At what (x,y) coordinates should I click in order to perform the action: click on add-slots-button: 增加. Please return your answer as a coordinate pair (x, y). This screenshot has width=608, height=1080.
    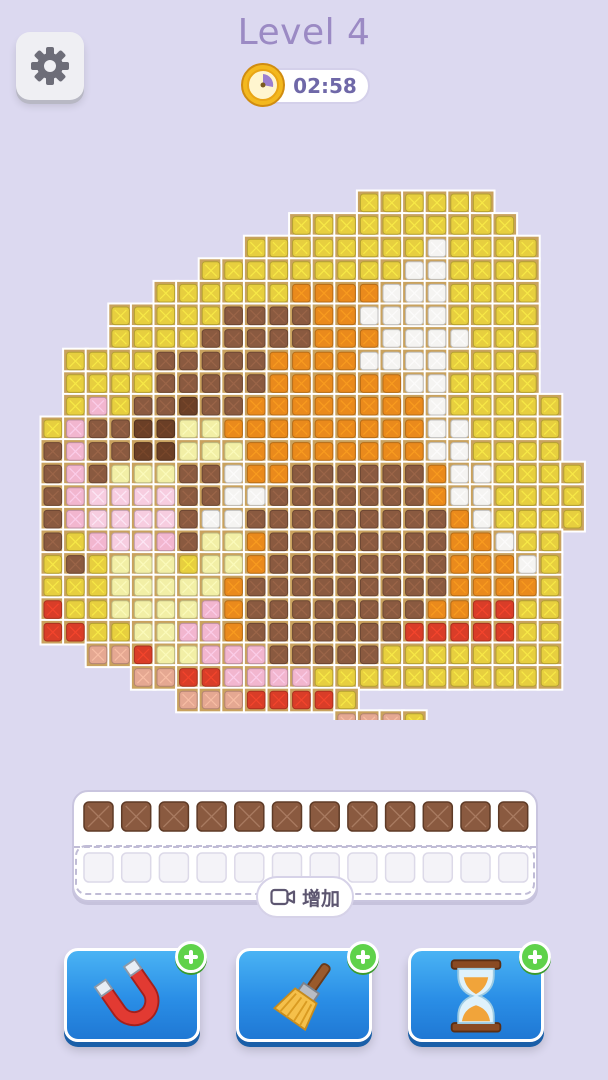
    Looking at the image, I should click on (305, 897).